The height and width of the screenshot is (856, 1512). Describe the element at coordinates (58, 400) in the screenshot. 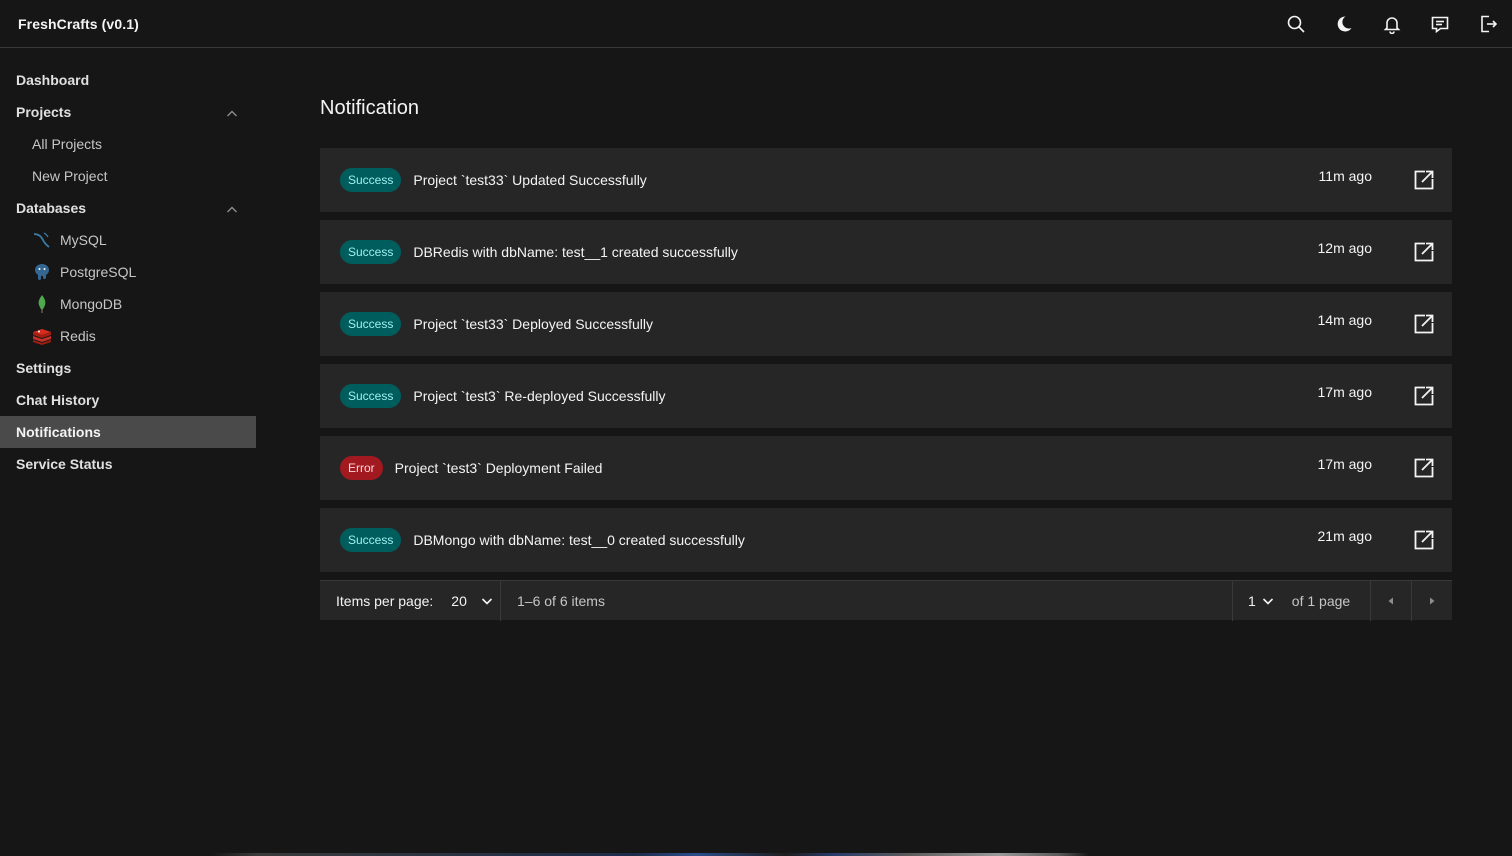

I see `sidebar-item-label: Chat History` at that location.